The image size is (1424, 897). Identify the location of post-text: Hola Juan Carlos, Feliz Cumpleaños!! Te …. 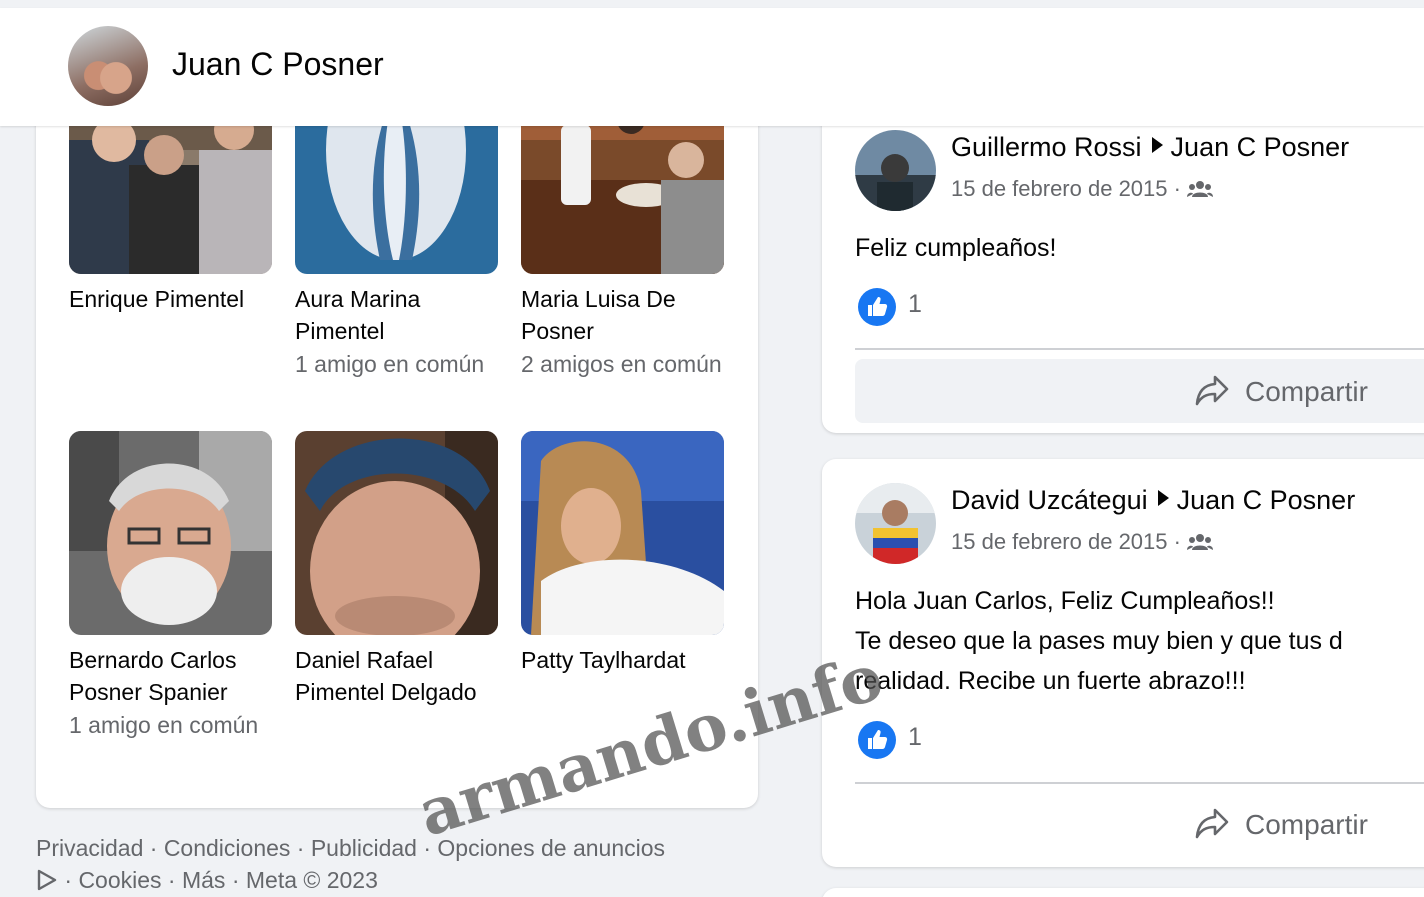
(1099, 641).